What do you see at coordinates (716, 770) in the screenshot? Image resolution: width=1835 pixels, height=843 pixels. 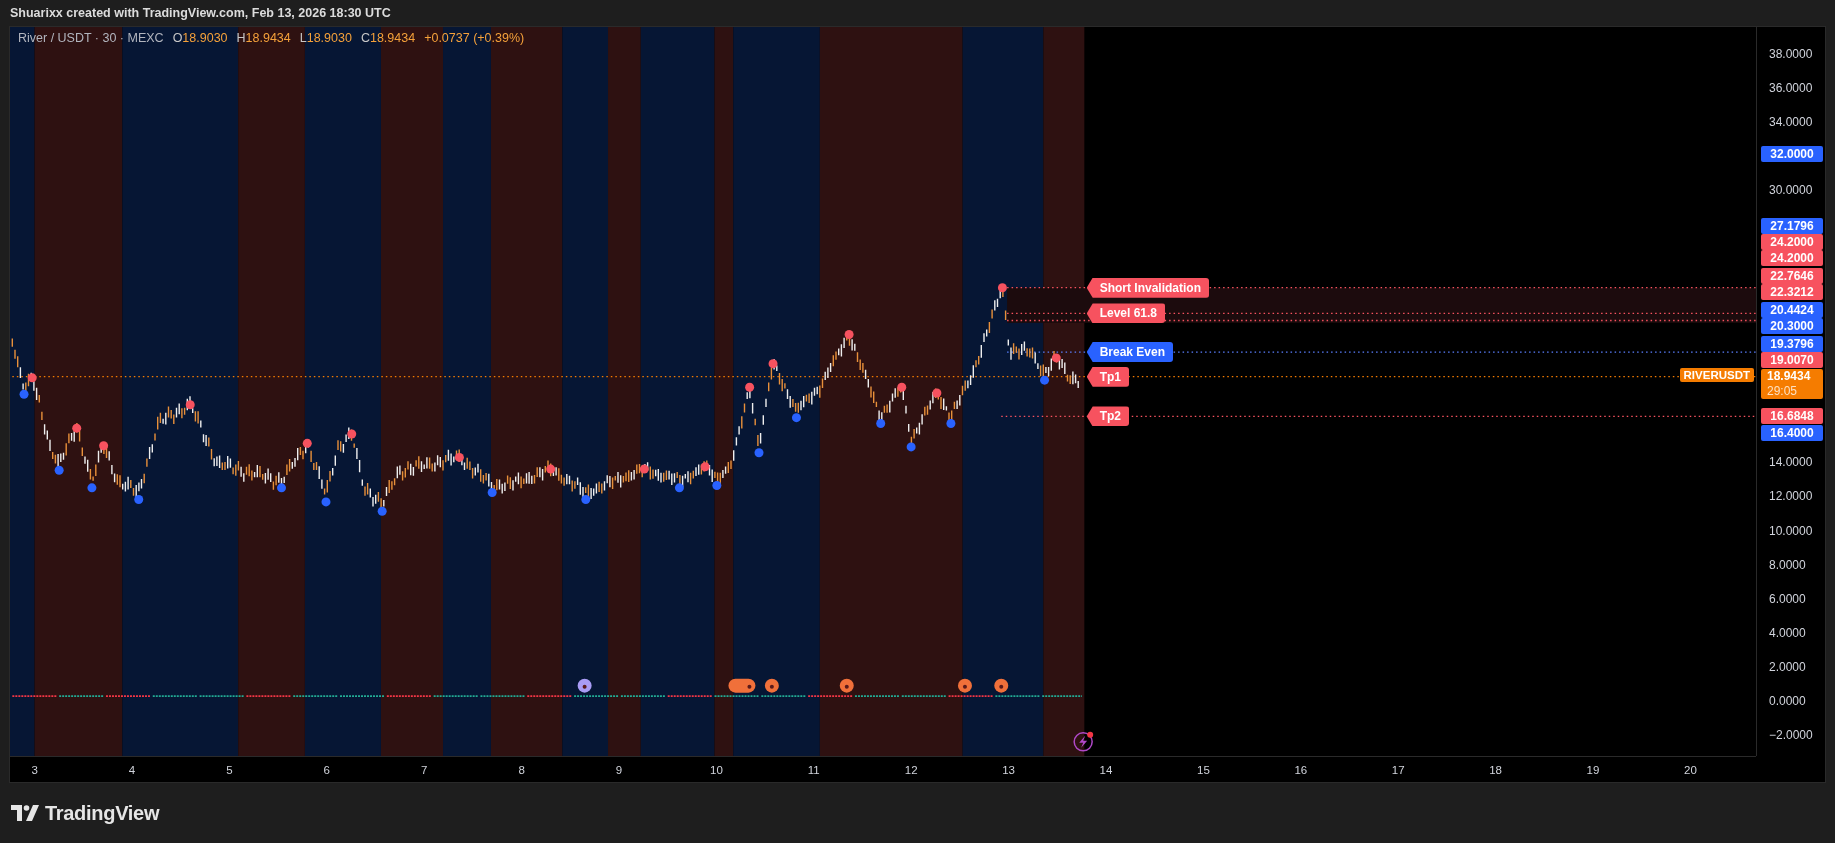 I see `time-tick: 10` at bounding box center [716, 770].